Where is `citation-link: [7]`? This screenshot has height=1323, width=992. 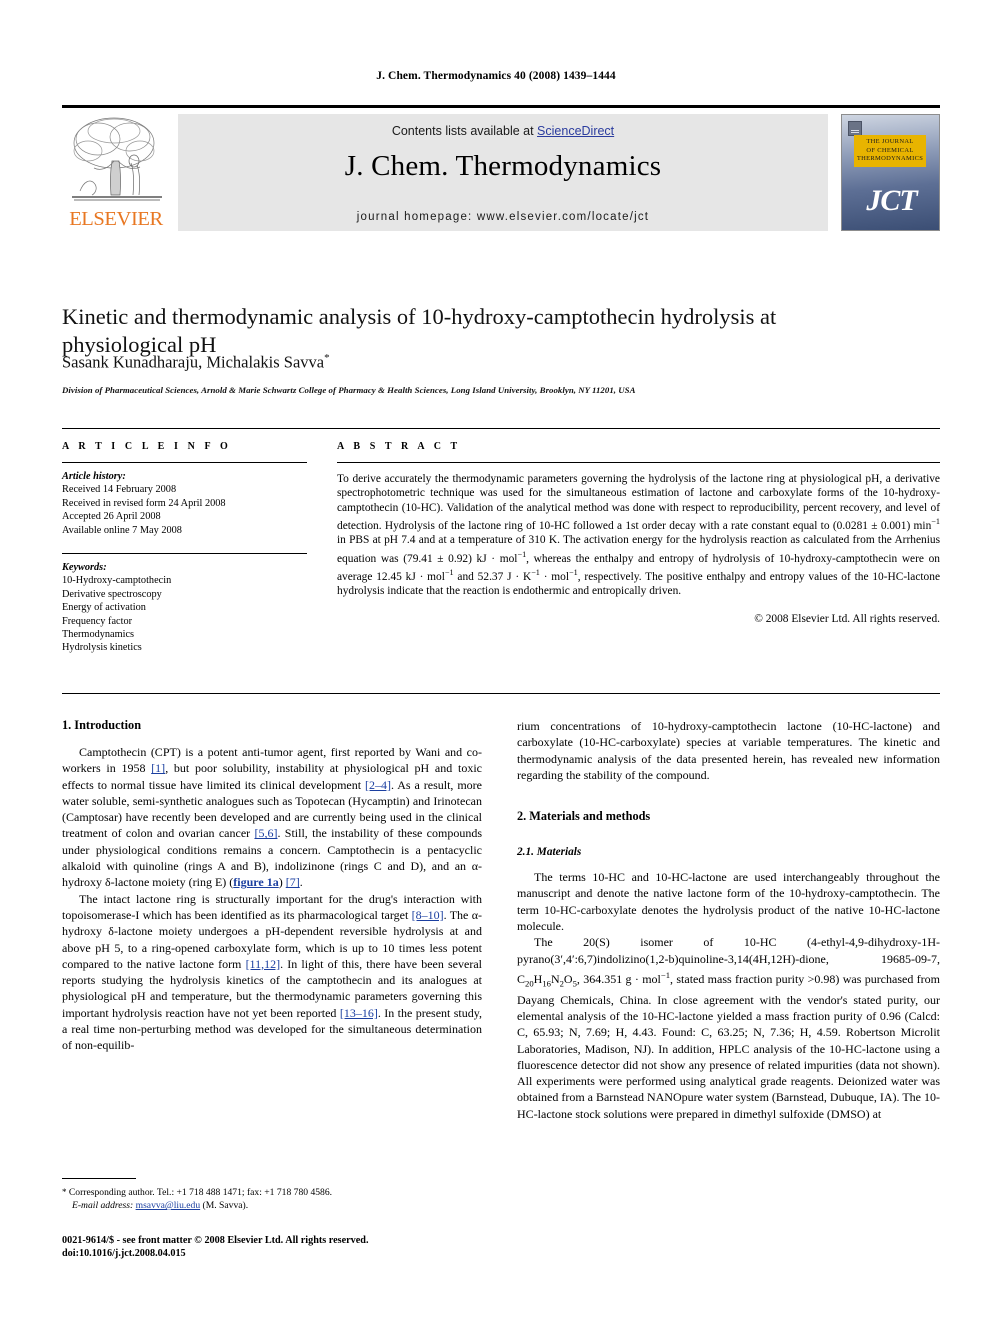
citation-link: [7] is located at coordinates (293, 882).